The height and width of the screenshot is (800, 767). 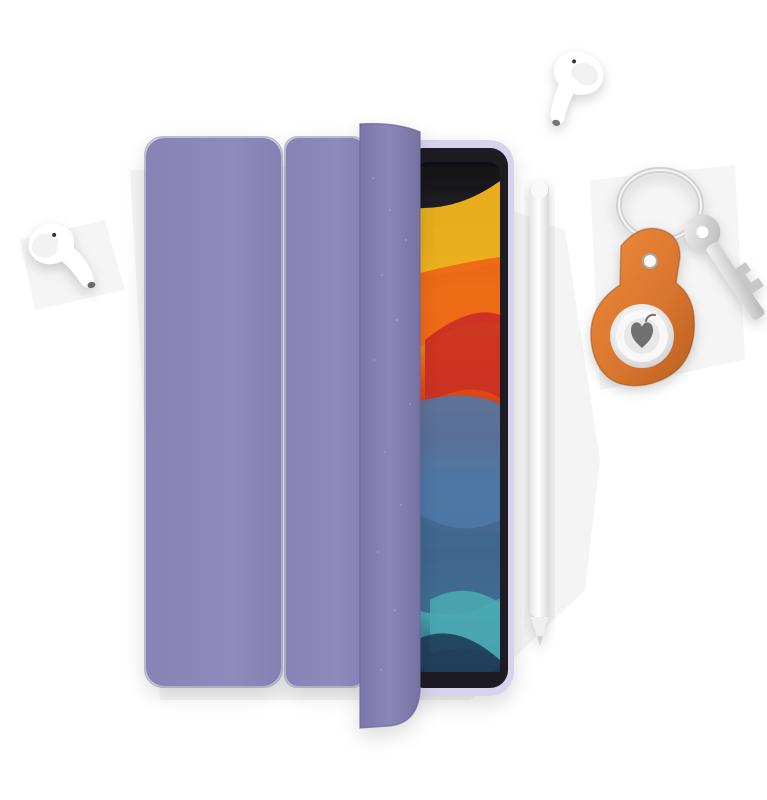 I want to click on airpod-right, so click(x=577, y=88).